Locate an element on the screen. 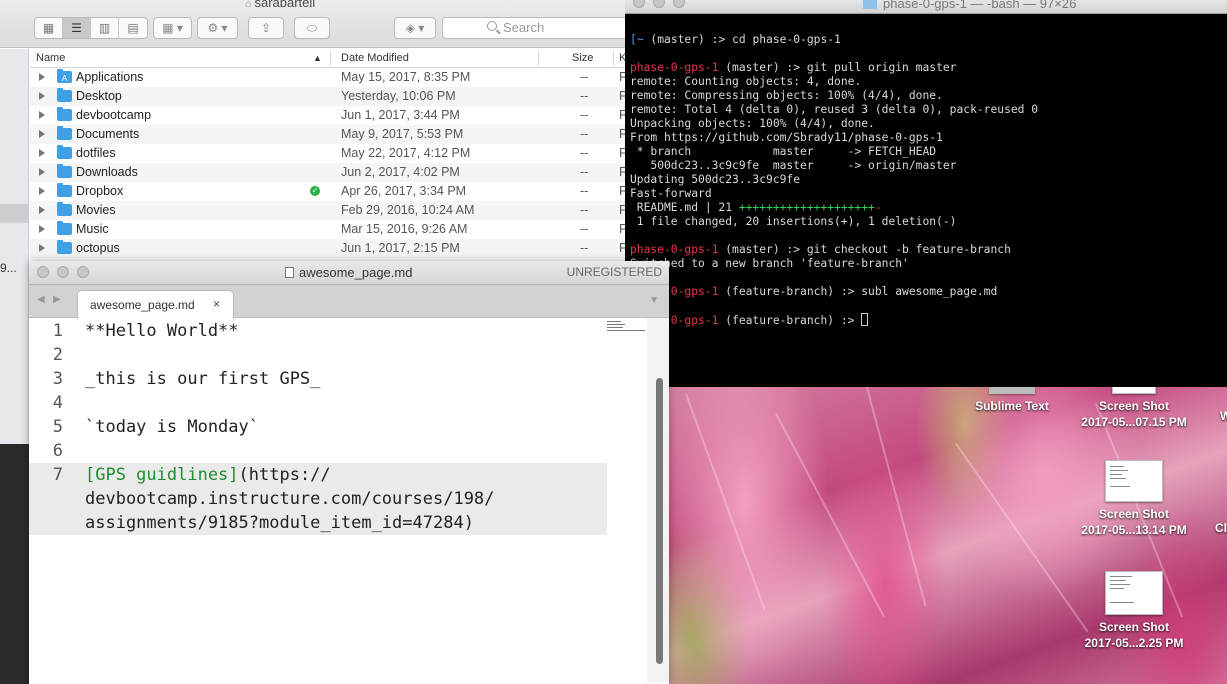 This screenshot has width=1227, height=684. tab-awesome-page: awesome_page.md × is located at coordinates (155, 304).